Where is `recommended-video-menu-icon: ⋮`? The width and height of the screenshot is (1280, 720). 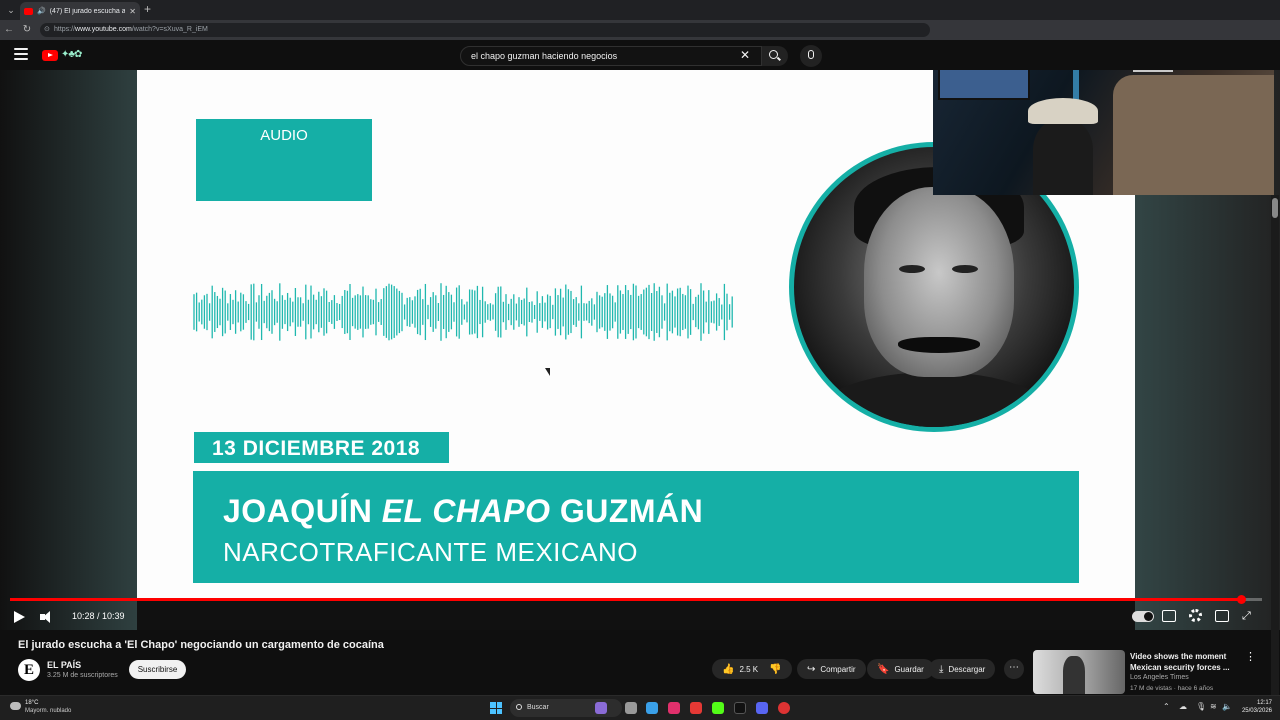 recommended-video-menu-icon: ⋮ is located at coordinates (1250, 656).